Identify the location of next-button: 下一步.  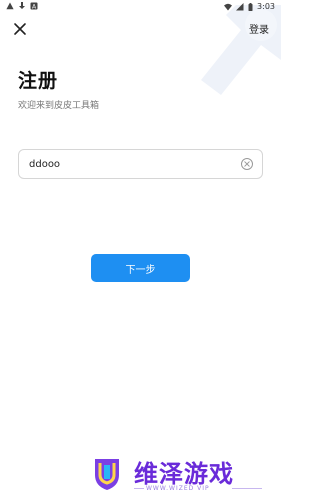
(140, 268).